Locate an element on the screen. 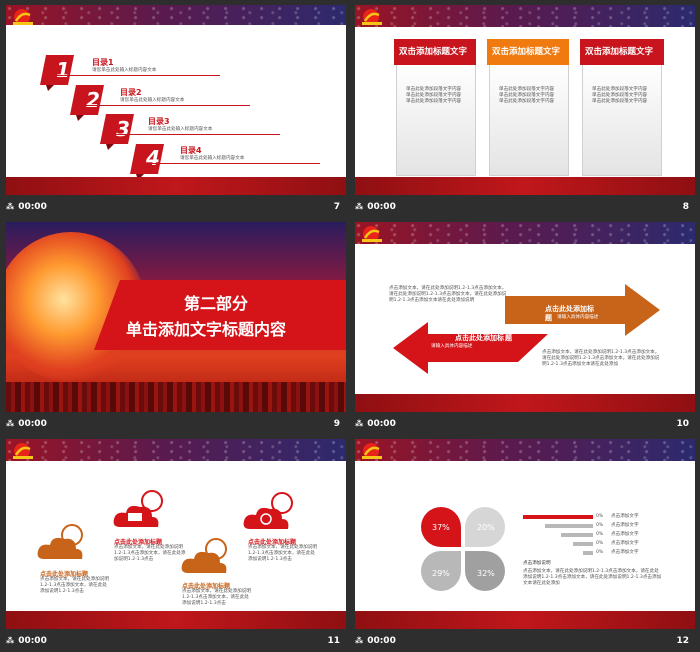  toc-title: 目录1 is located at coordinates (103, 62).